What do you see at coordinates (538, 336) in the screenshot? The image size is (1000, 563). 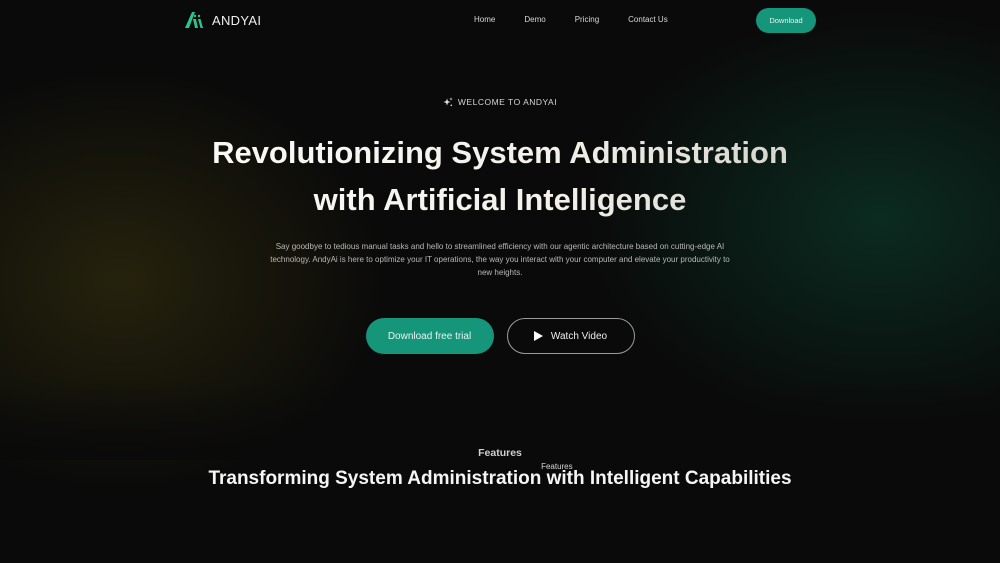 I see `play-icon` at bounding box center [538, 336].